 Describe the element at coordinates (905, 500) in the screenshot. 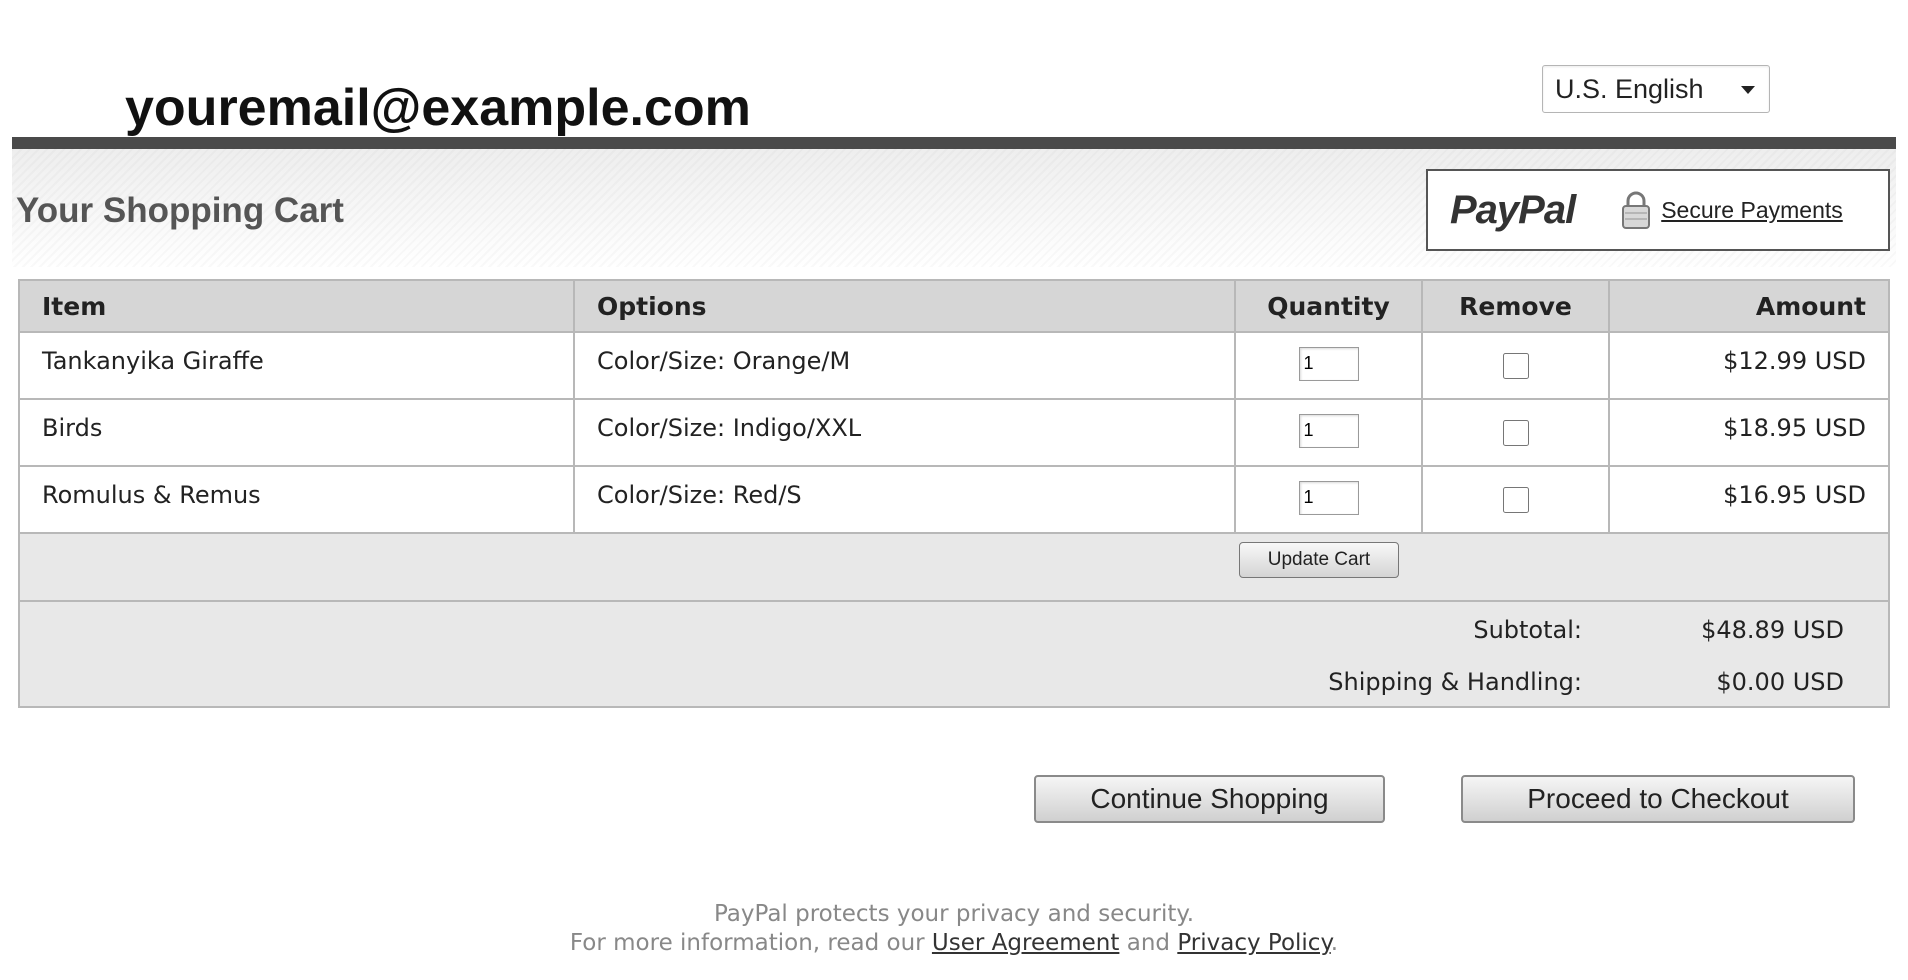

I see `row-item-options: Color/Size: Red/S` at that location.